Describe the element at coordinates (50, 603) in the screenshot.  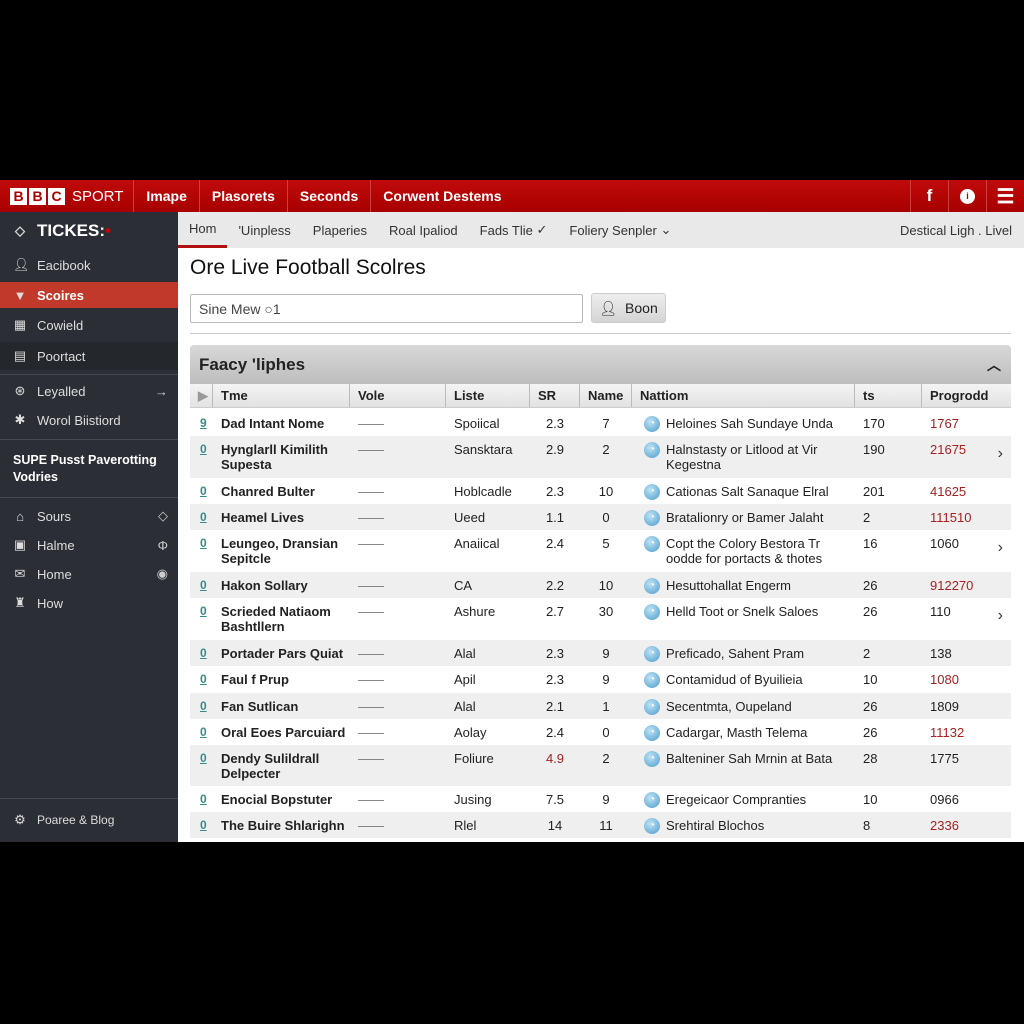
I see `sidebar-item-label: How` at that location.